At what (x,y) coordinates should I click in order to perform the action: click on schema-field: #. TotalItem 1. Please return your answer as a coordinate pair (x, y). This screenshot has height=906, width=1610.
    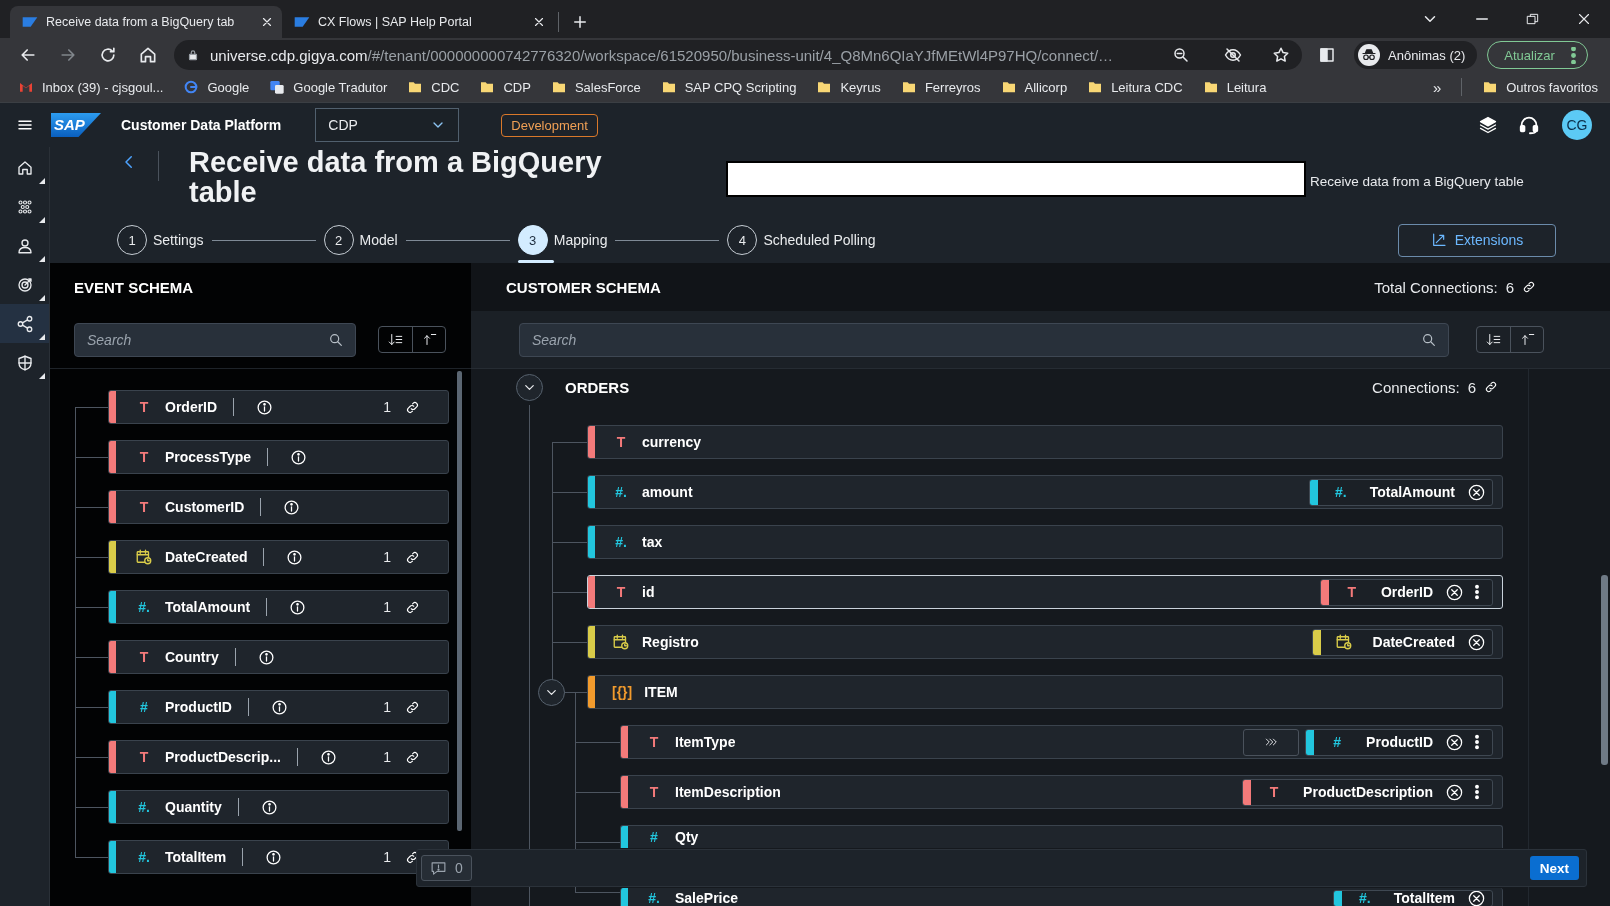
    Looking at the image, I should click on (278, 857).